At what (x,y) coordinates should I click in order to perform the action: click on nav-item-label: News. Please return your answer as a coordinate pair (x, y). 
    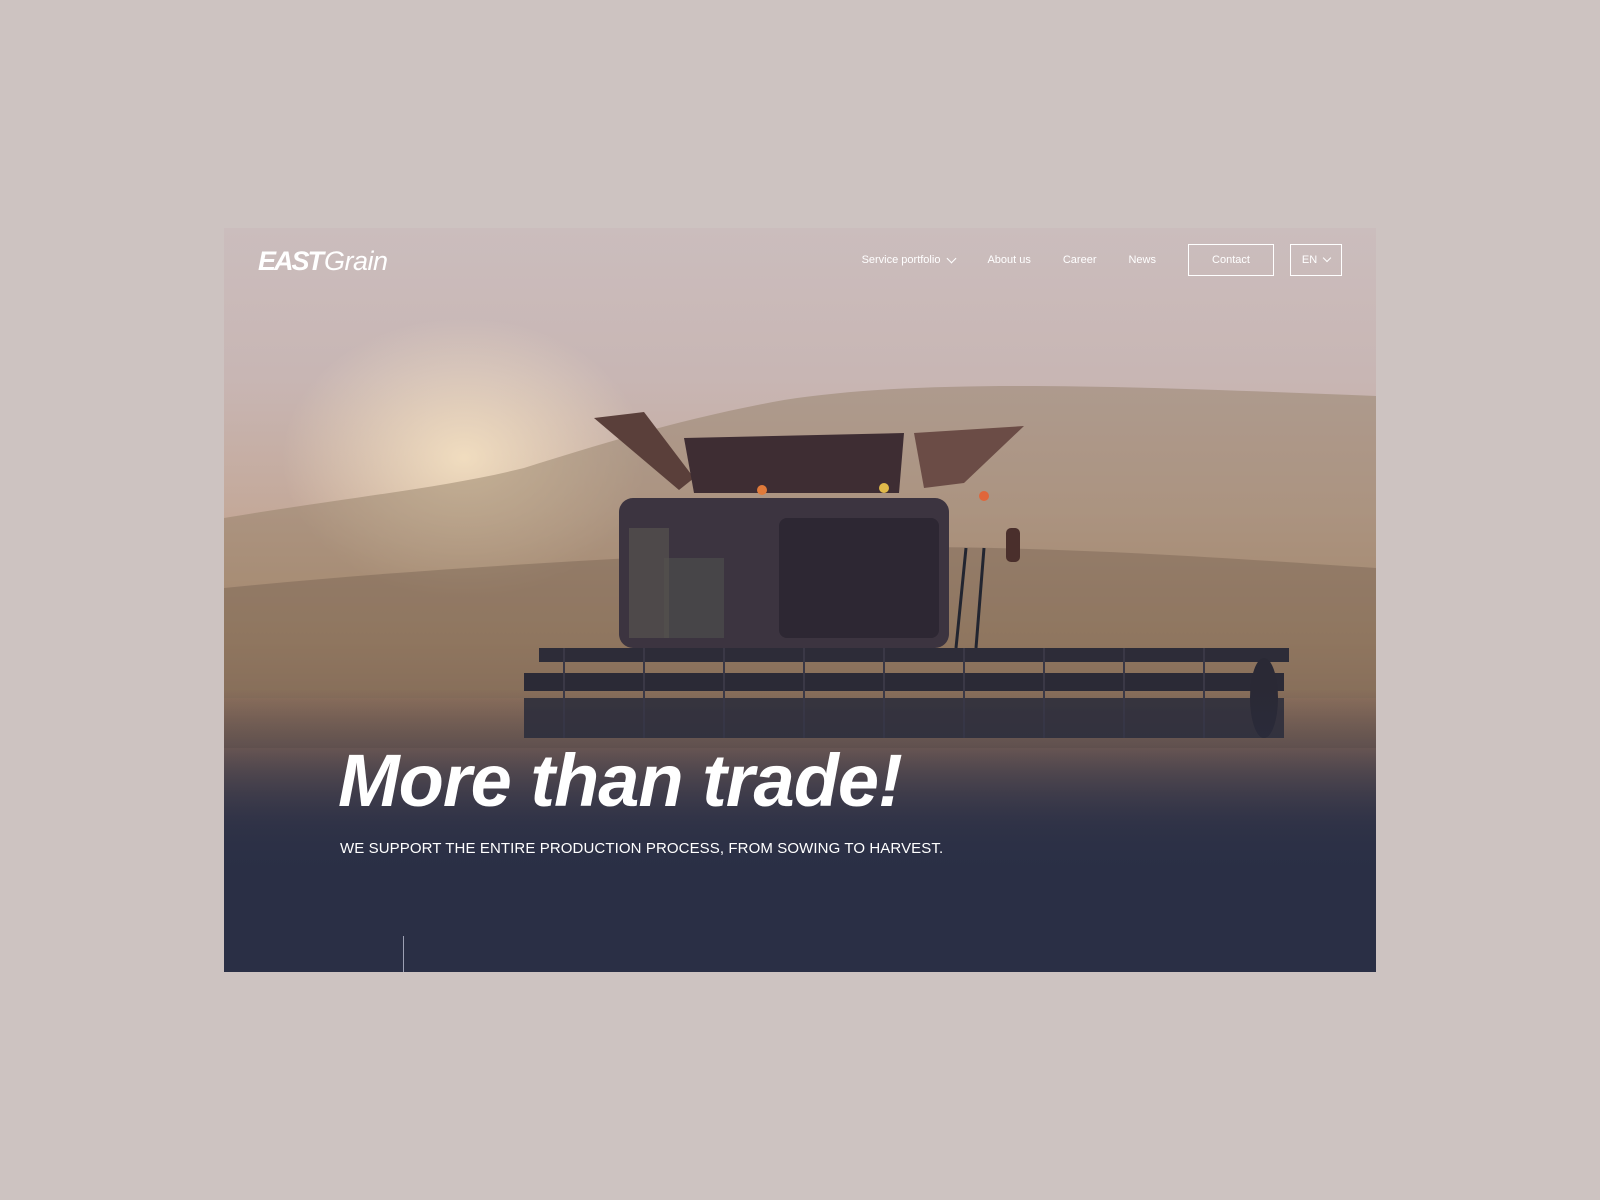
    Looking at the image, I should click on (1142, 260).